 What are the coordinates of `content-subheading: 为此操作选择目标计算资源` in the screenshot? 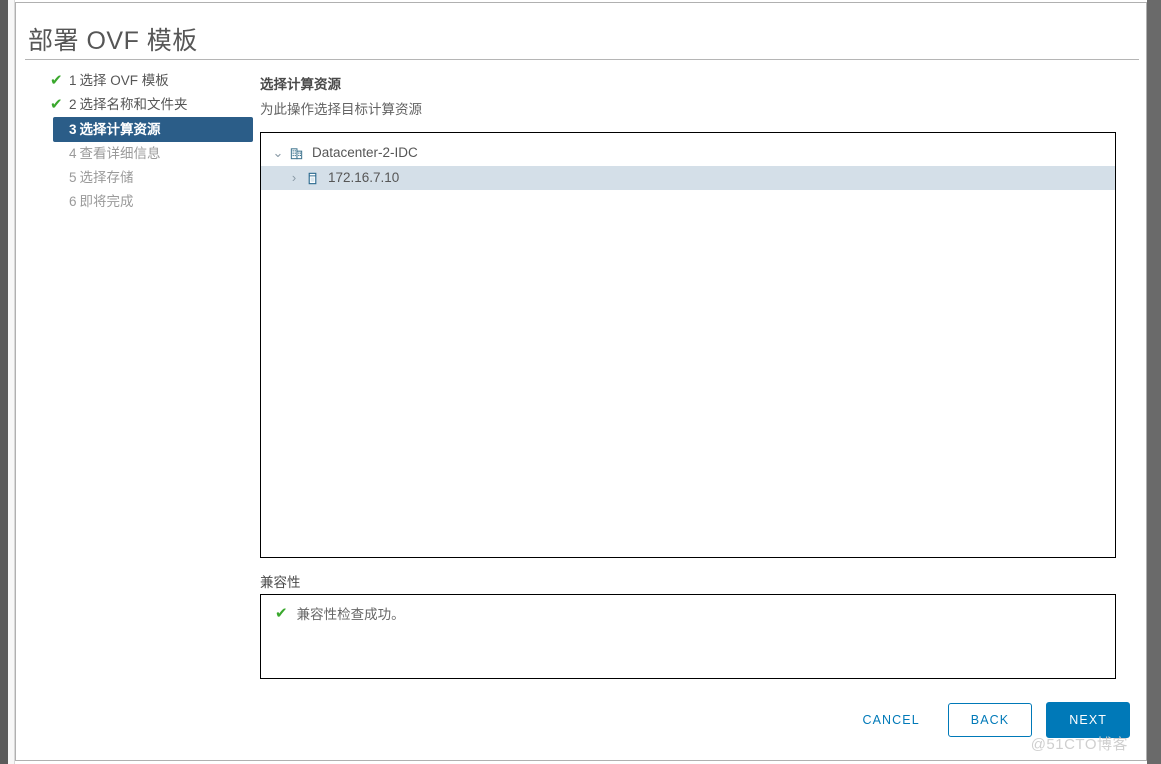 It's located at (341, 109).